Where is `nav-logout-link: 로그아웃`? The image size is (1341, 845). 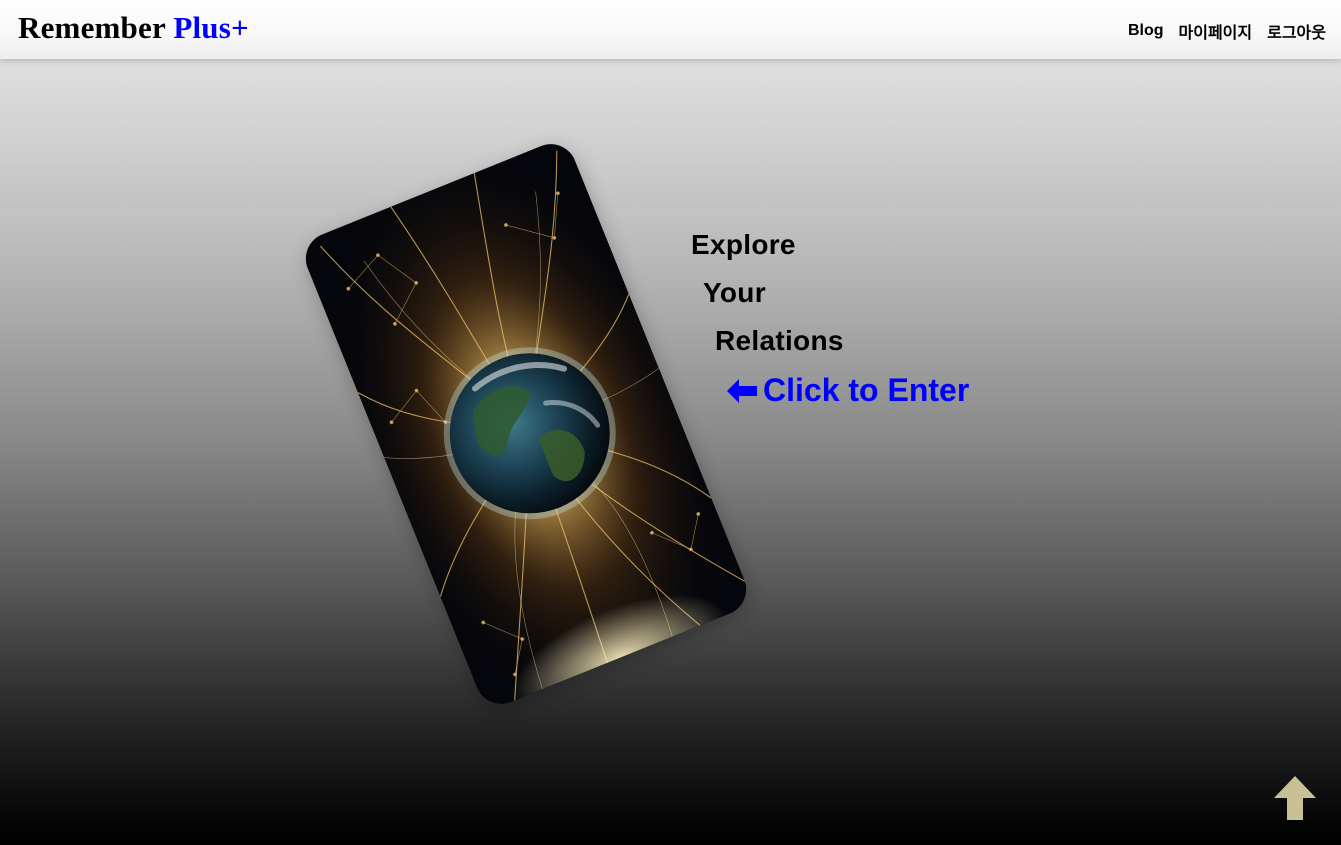
nav-logout-link: 로그아웃 is located at coordinates (1296, 31).